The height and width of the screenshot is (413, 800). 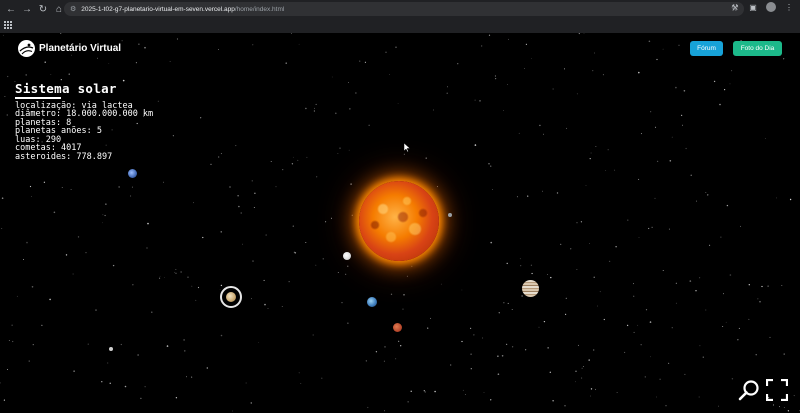 What do you see at coordinates (347, 256) in the screenshot?
I see `planet-venus` at bounding box center [347, 256].